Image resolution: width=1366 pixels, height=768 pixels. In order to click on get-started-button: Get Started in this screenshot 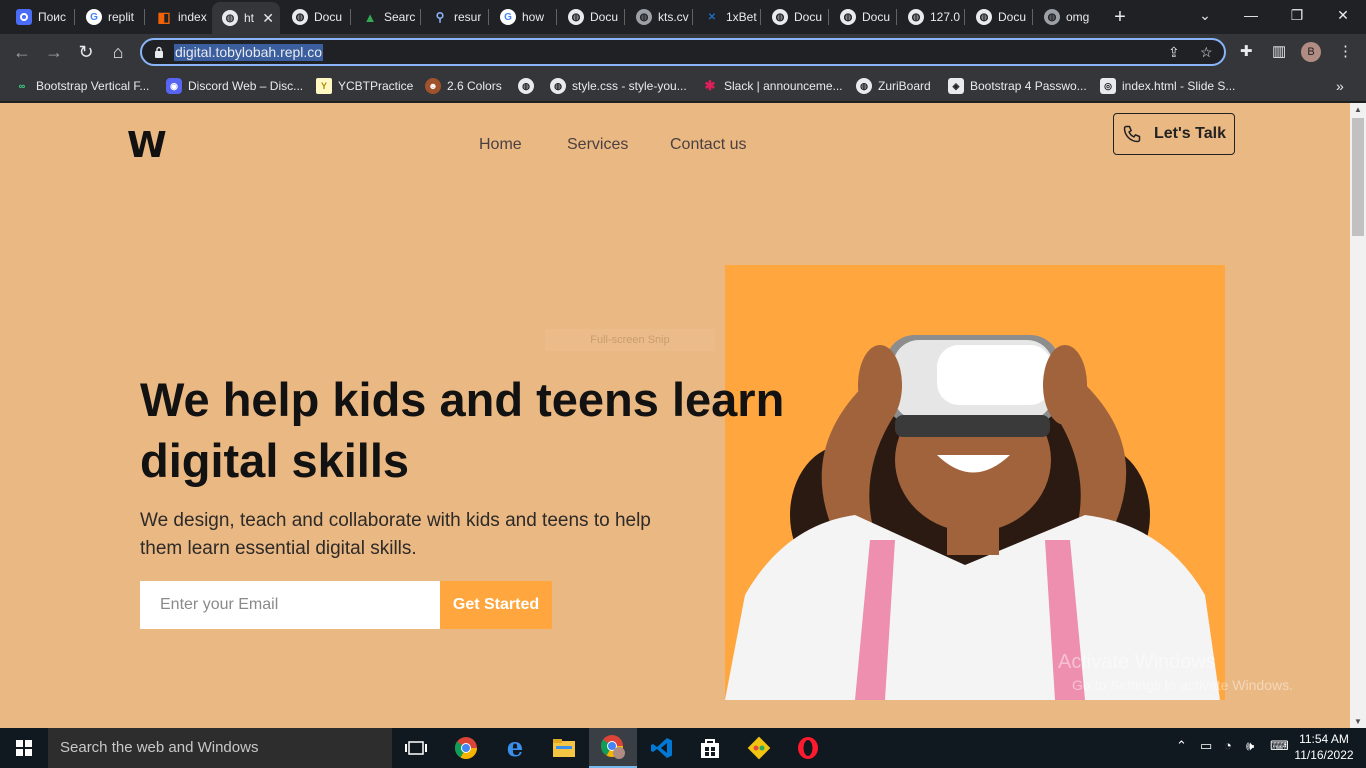, I will do `click(496, 605)`.